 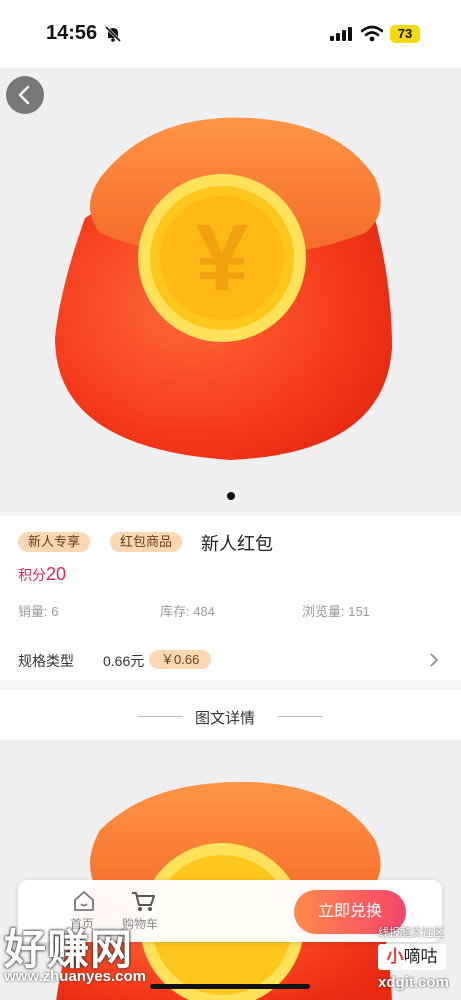 I want to click on bell-slash-icon, so click(x=113, y=34).